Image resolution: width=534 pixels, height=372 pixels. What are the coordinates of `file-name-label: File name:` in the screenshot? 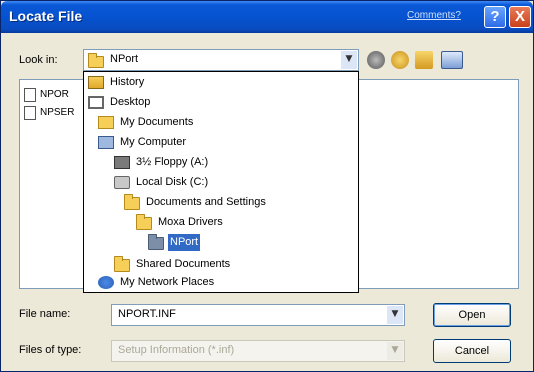 It's located at (45, 314).